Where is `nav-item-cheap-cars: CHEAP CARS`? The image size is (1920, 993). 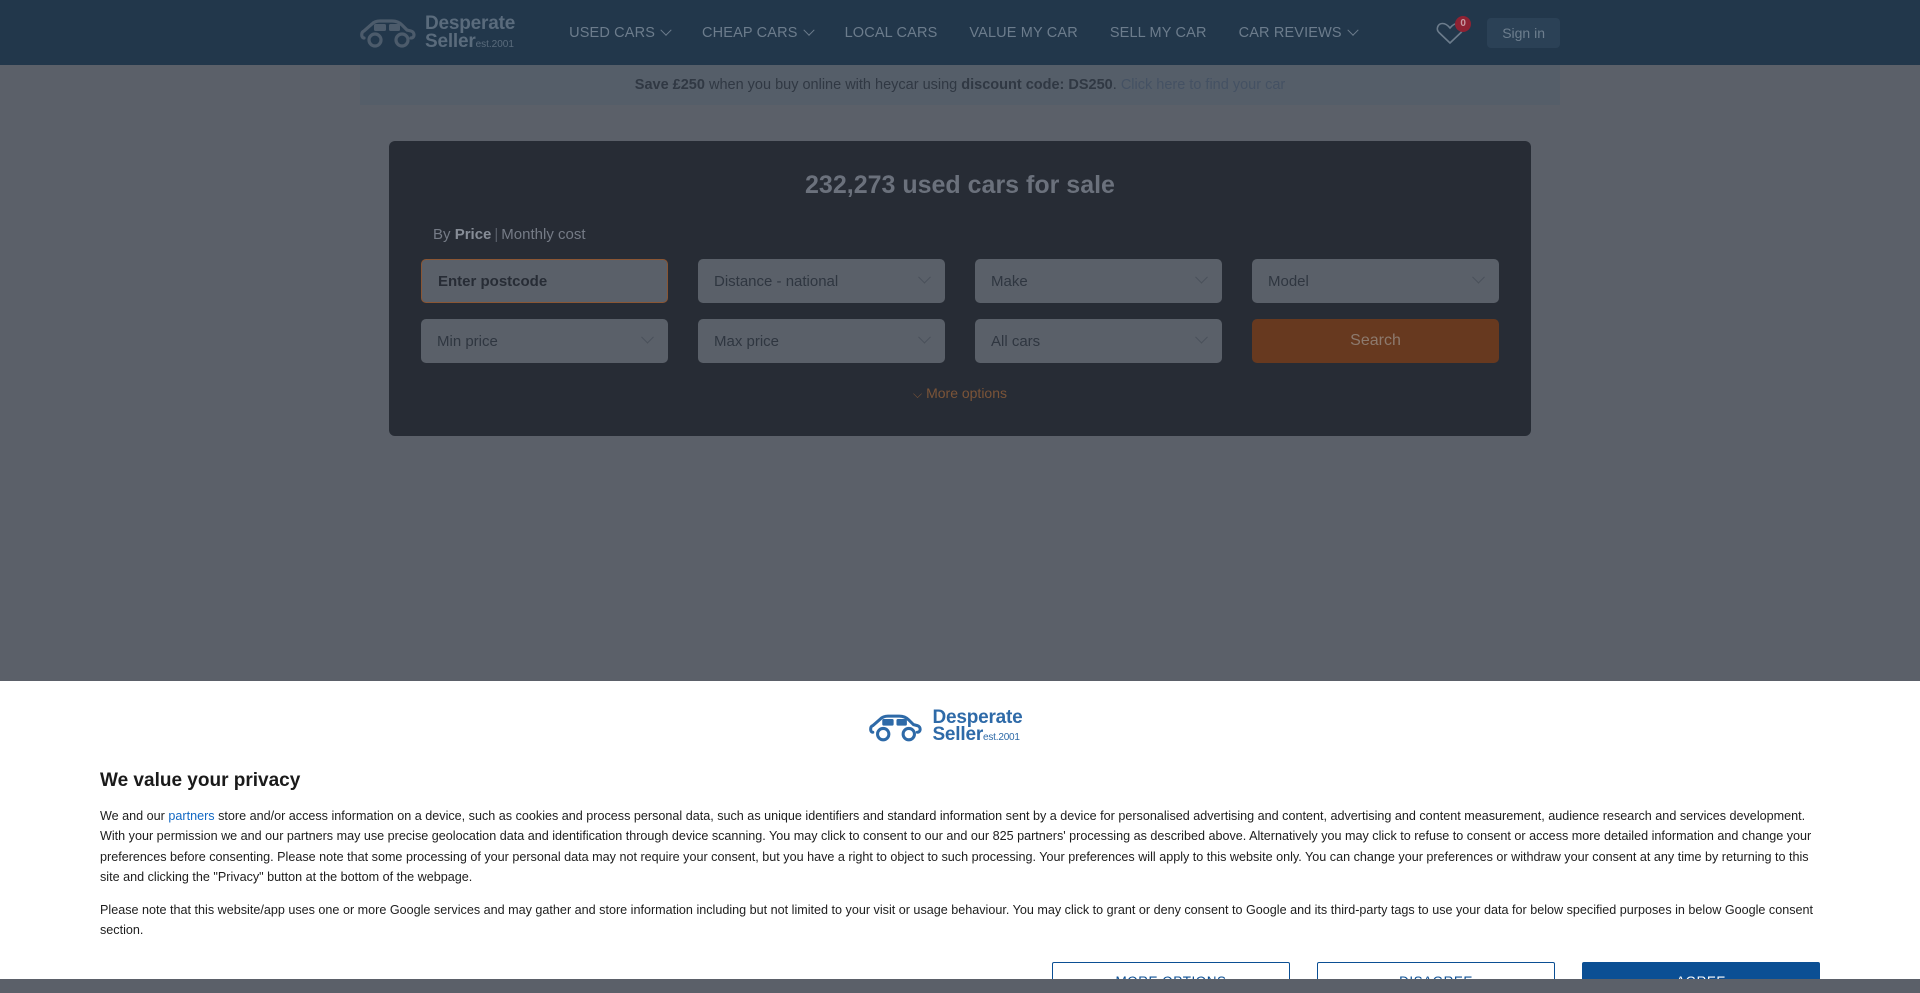 nav-item-cheap-cars: CHEAP CARS is located at coordinates (757, 32).